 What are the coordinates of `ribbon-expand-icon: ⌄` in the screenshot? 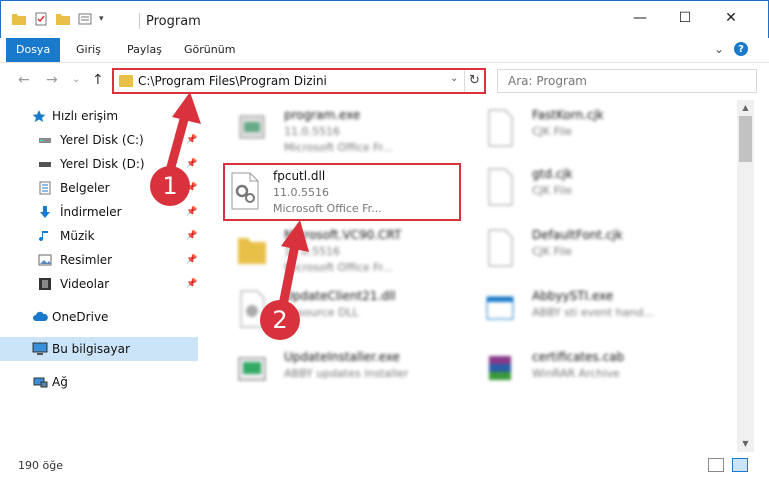 It's located at (719, 49).